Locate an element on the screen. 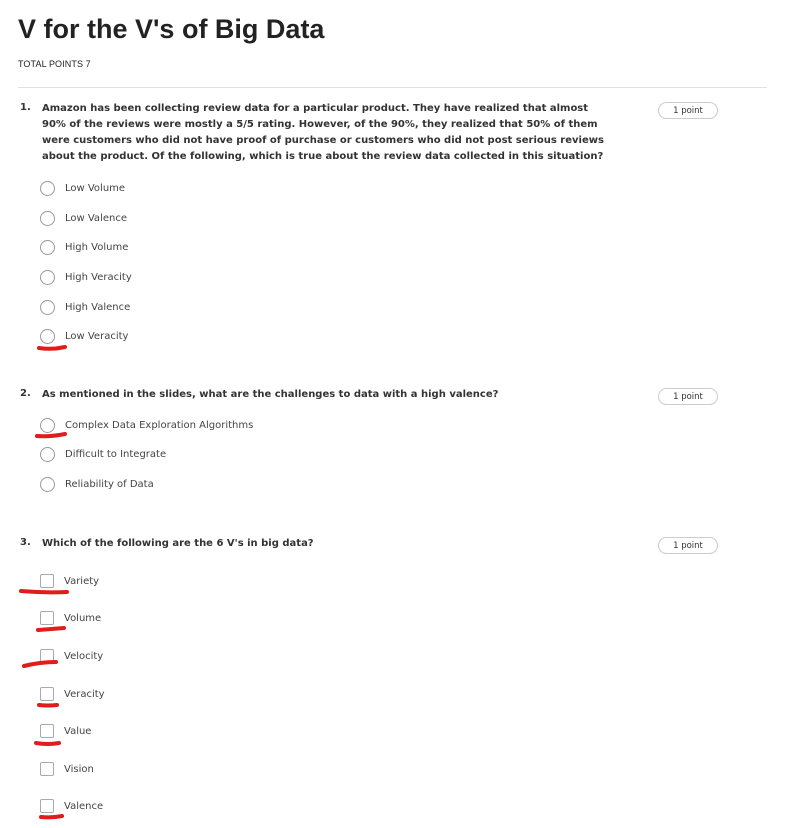 The width and height of the screenshot is (789, 828). option-label: Velocity is located at coordinates (84, 656).